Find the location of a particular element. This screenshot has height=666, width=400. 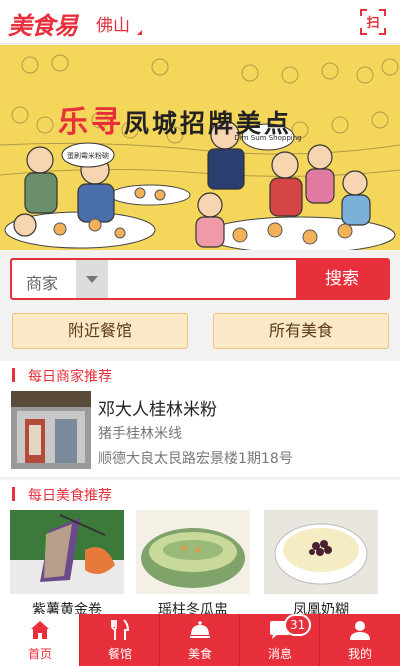

food-card: 紫薯黄金卷 is located at coordinates (67, 566).